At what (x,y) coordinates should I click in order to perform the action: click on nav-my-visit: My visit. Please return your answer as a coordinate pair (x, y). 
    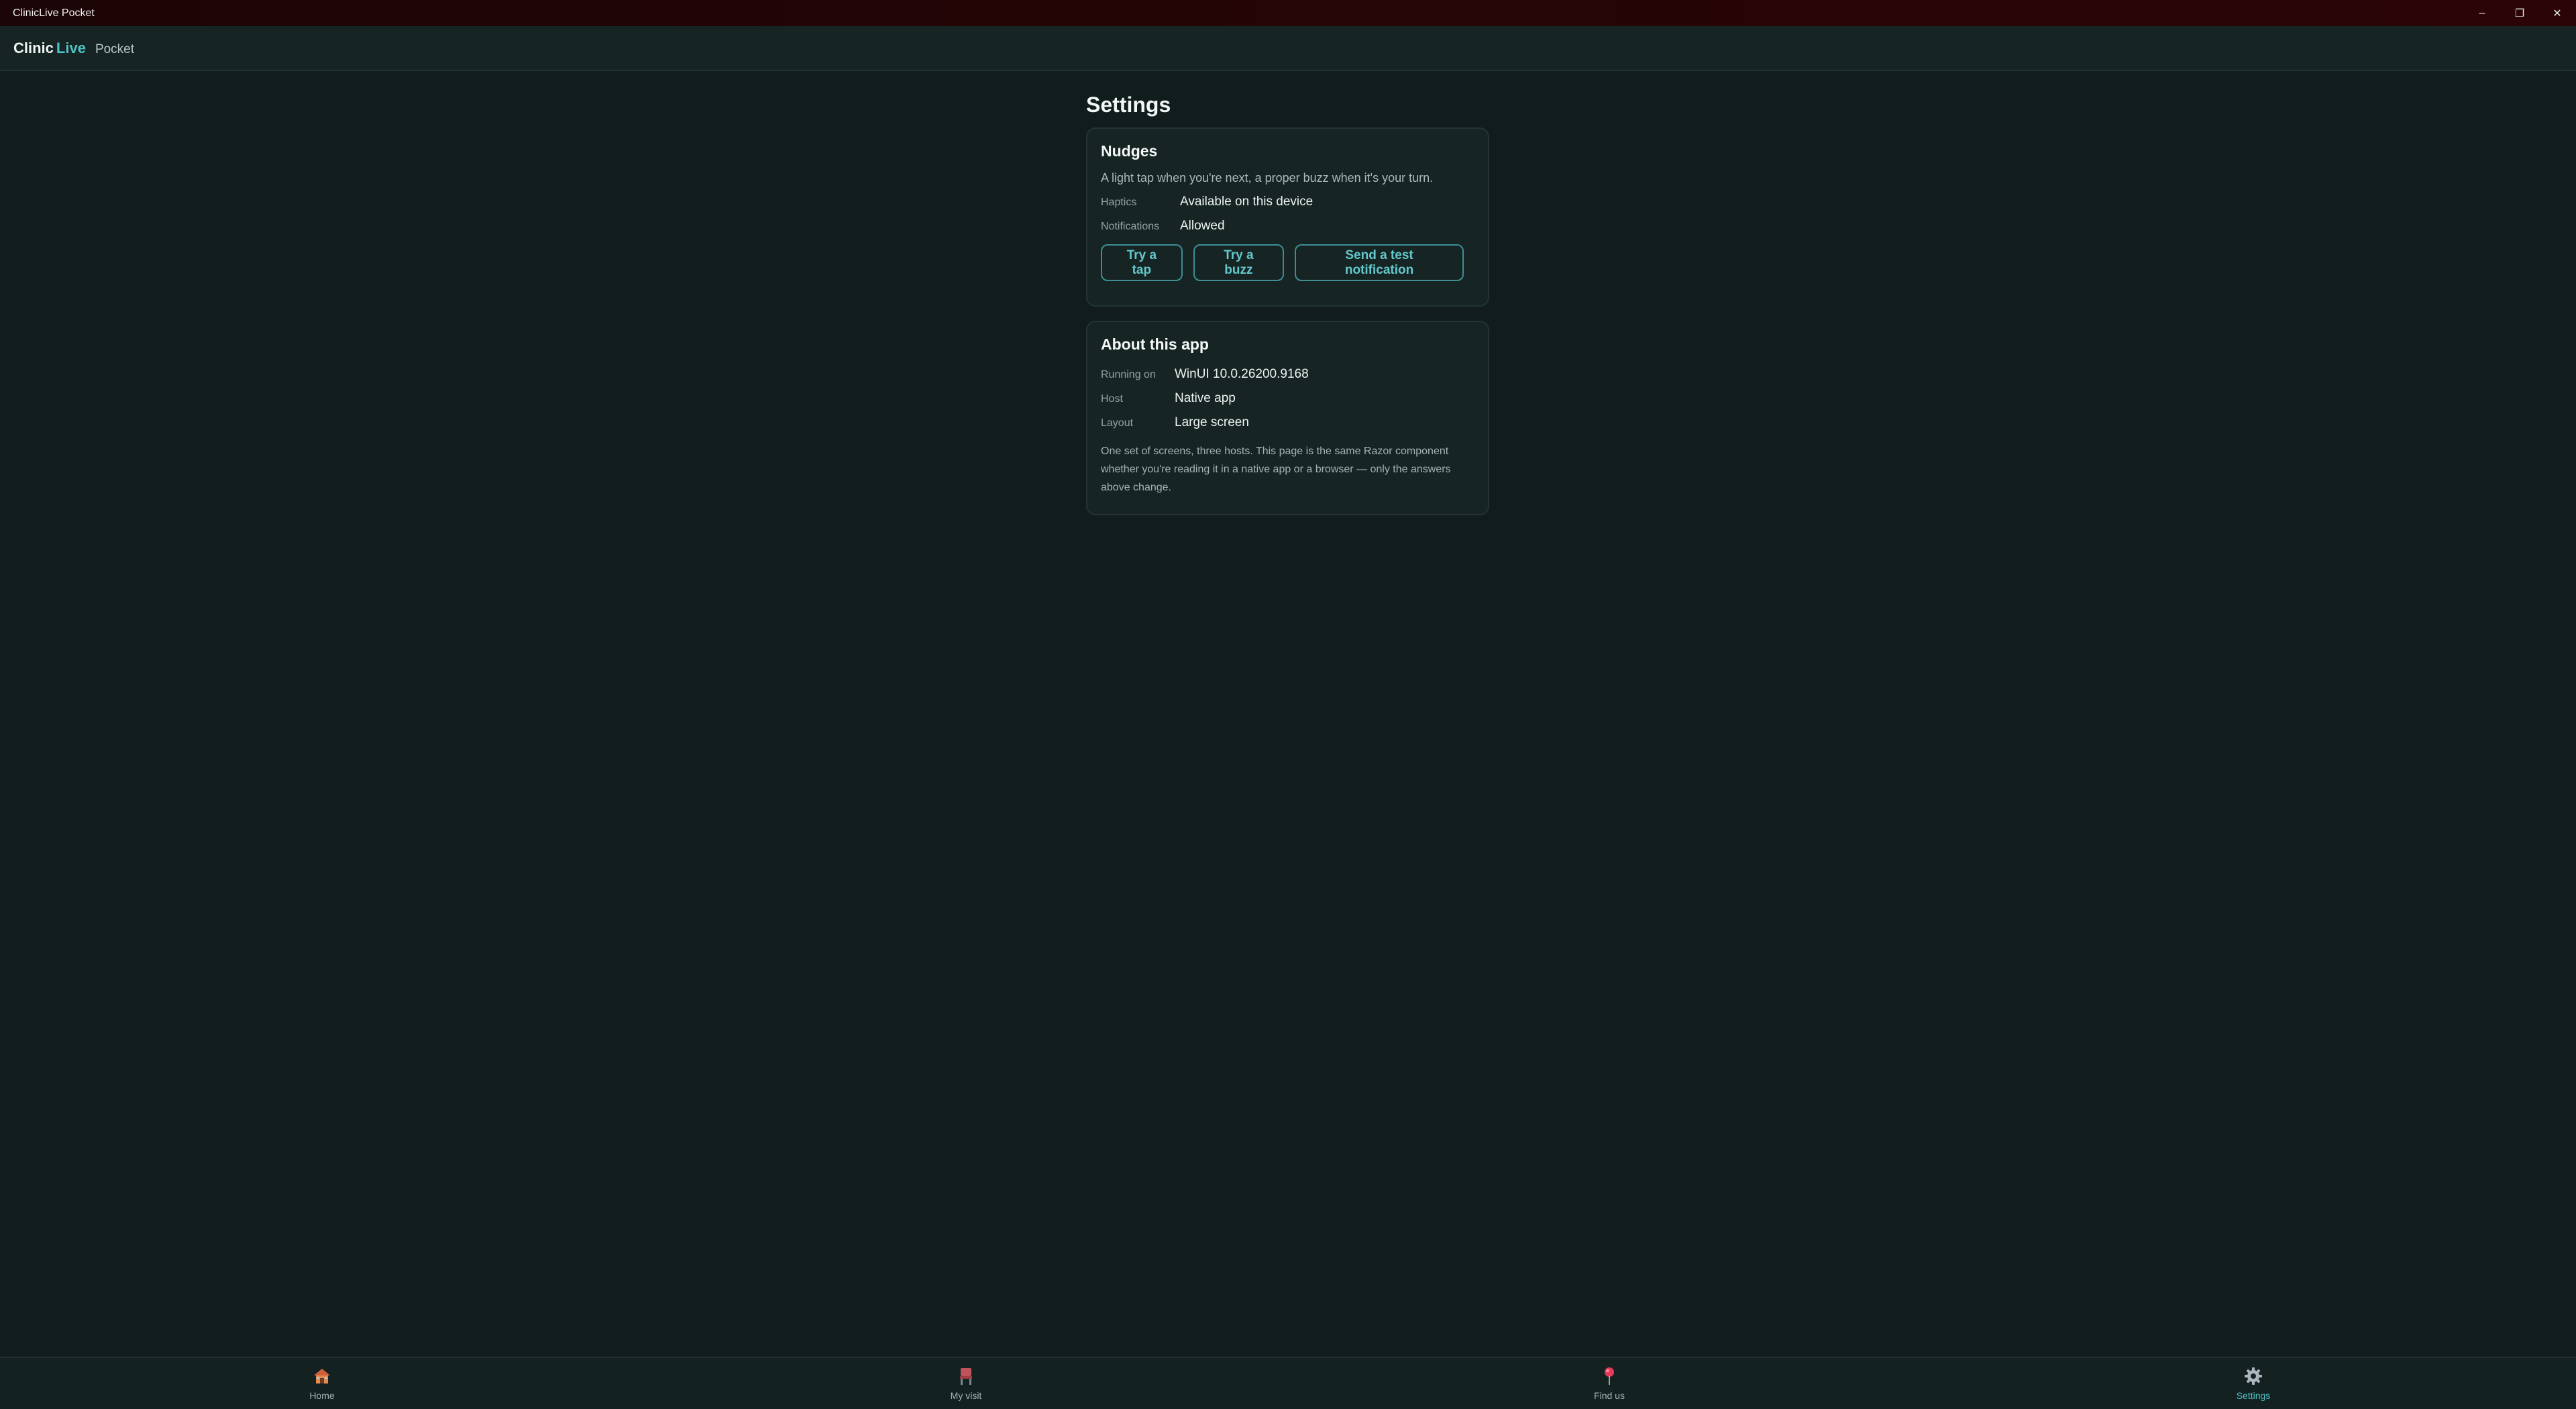
    Looking at the image, I should click on (966, 1383).